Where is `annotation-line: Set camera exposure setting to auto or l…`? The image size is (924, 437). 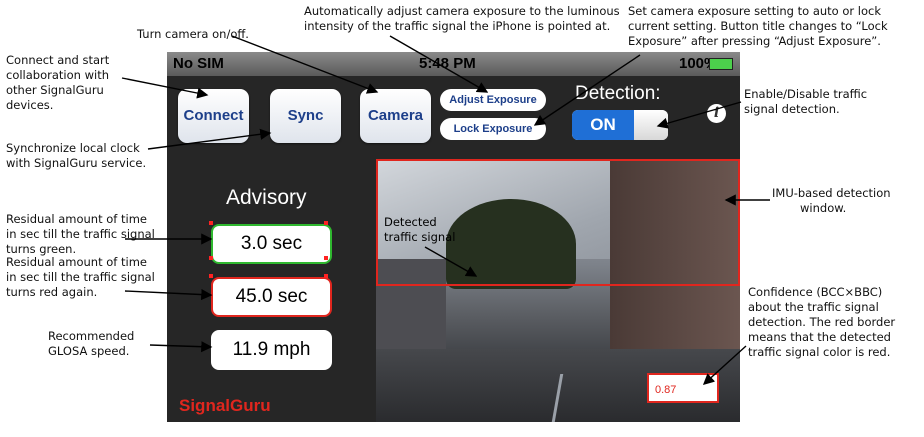 annotation-line: Set camera exposure setting to auto or l… is located at coordinates (755, 11).